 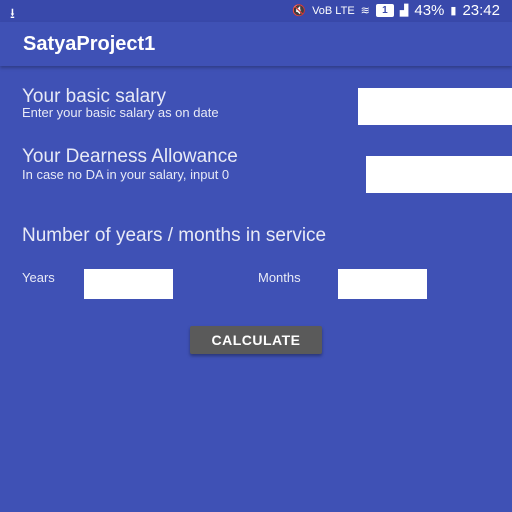 What do you see at coordinates (439, 174) in the screenshot?
I see `da-input` at bounding box center [439, 174].